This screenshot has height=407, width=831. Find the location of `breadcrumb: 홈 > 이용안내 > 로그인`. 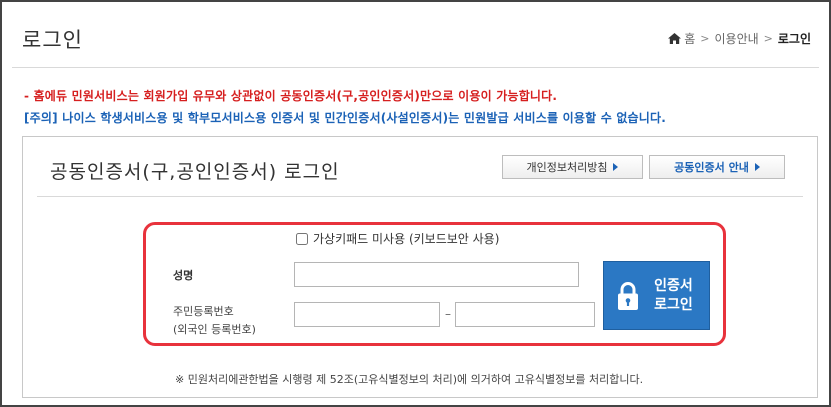

breadcrumb: 홈 > 이용안내 > 로그인 is located at coordinates (739, 38).